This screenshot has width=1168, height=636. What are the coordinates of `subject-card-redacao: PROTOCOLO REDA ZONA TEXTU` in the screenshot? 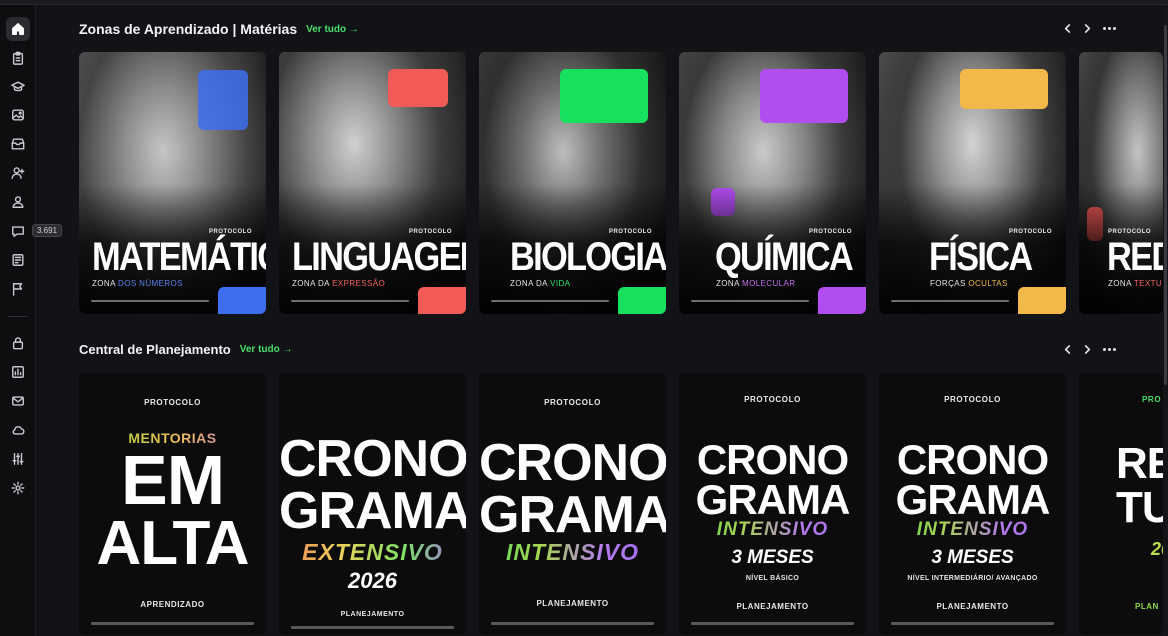 It's located at (1121, 183).